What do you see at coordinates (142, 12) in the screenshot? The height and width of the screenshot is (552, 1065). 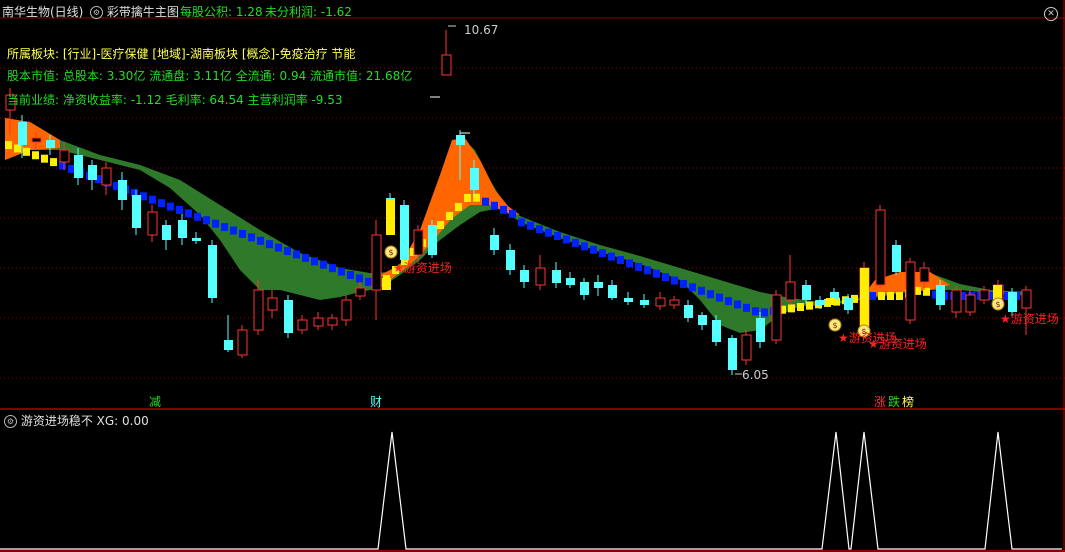 I see `indicator-name: 彩带擒牛主图` at bounding box center [142, 12].